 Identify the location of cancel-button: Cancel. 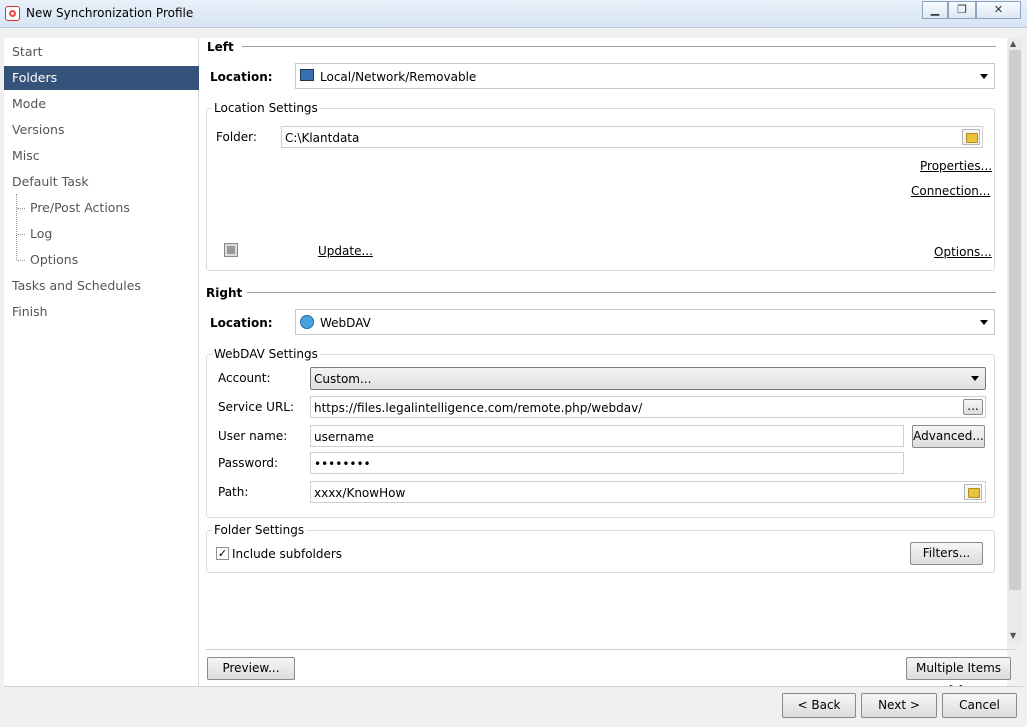
(979, 705).